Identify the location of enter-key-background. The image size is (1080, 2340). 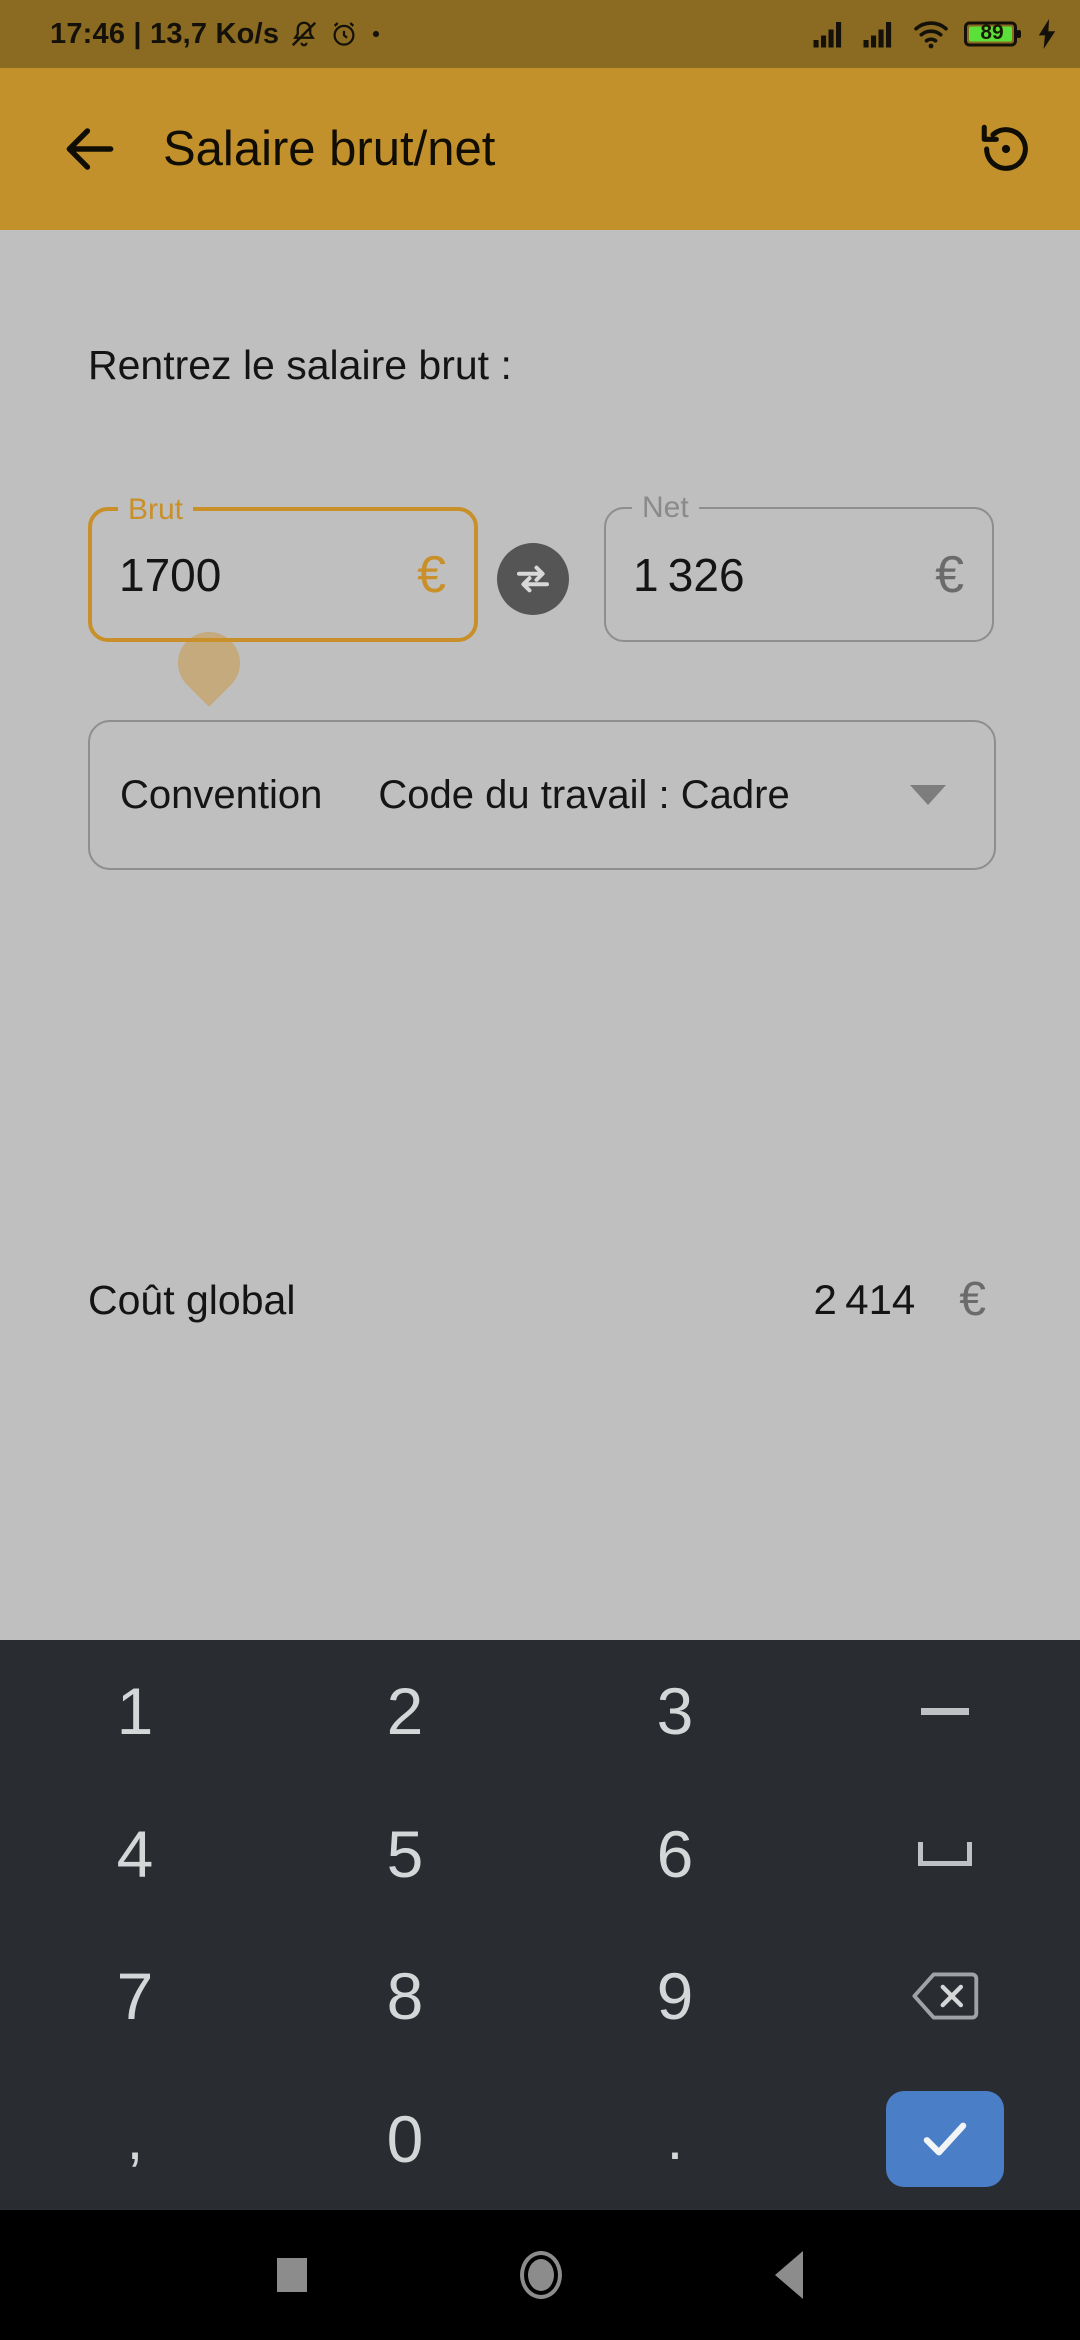
(945, 2138).